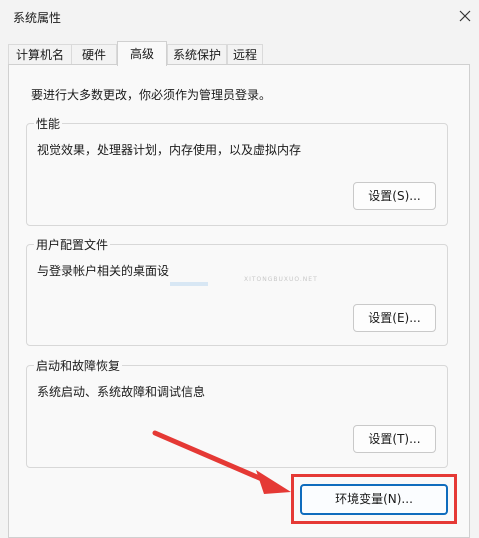 The image size is (479, 538). Describe the element at coordinates (40, 54) in the screenshot. I see `tab-computer-name: 计算机名` at that location.